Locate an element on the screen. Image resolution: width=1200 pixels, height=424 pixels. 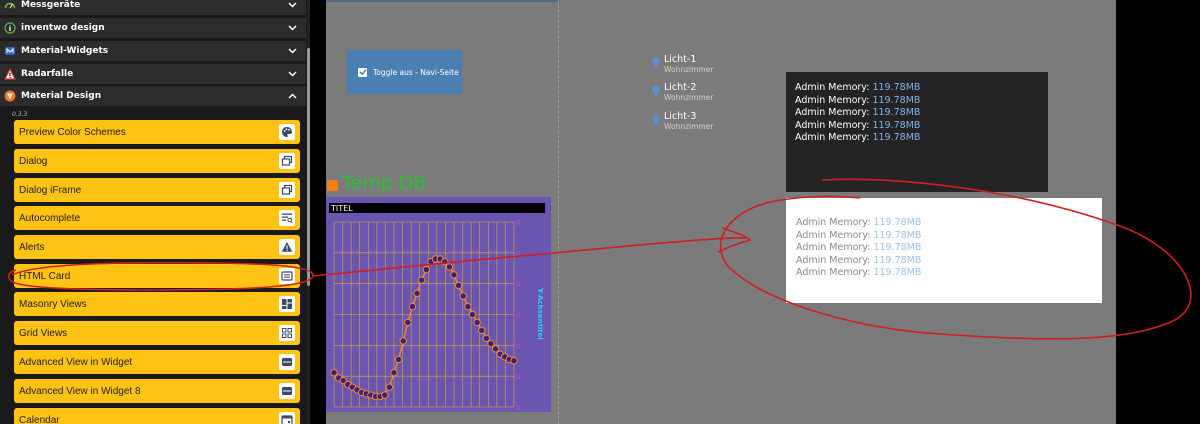
category-material-widgets: Material-Widgets is located at coordinates (153, 51).